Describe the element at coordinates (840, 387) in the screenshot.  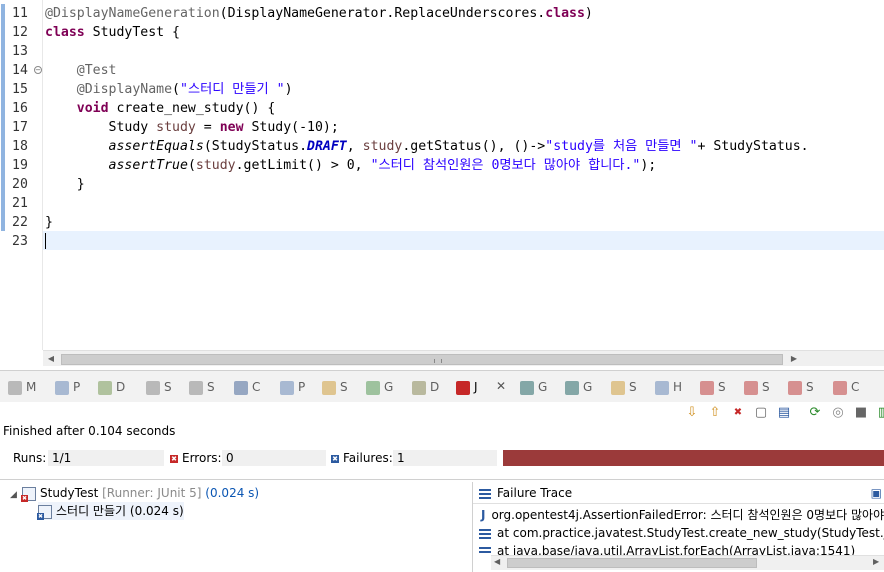
I see `call-hierarchy-icon` at that location.